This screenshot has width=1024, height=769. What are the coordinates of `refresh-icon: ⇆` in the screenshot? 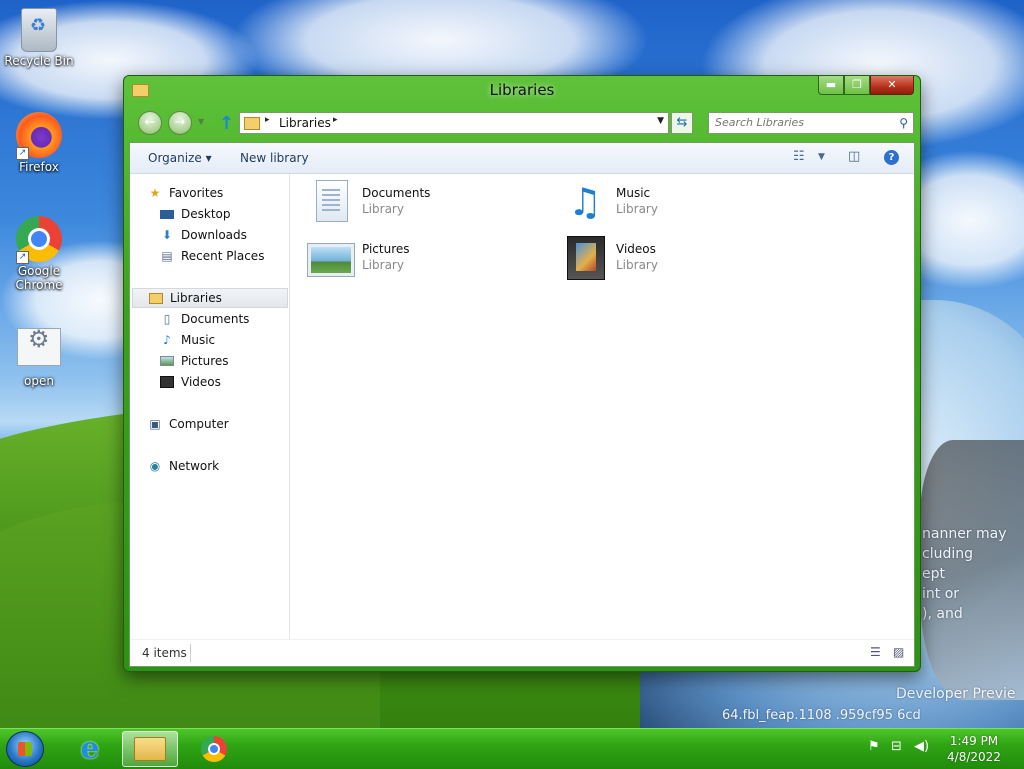 It's located at (682, 122).